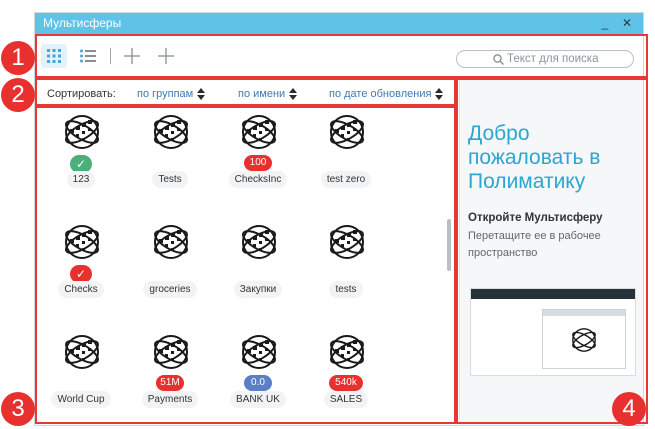 This screenshot has height=429, width=655. What do you see at coordinates (18, 95) in the screenshot?
I see `annotation-number-2: 2` at bounding box center [18, 95].